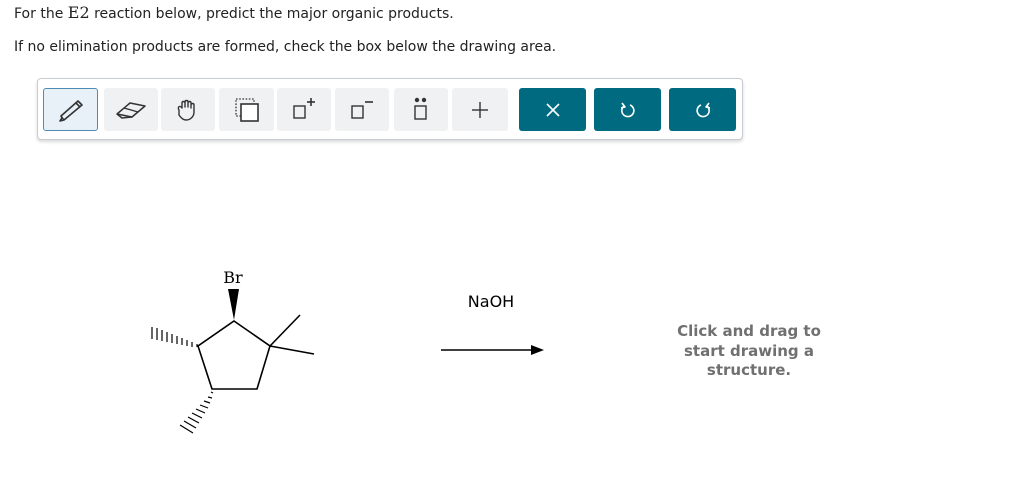 The height and width of the screenshot is (484, 1032). I want to click on redo-icon, so click(702, 109).